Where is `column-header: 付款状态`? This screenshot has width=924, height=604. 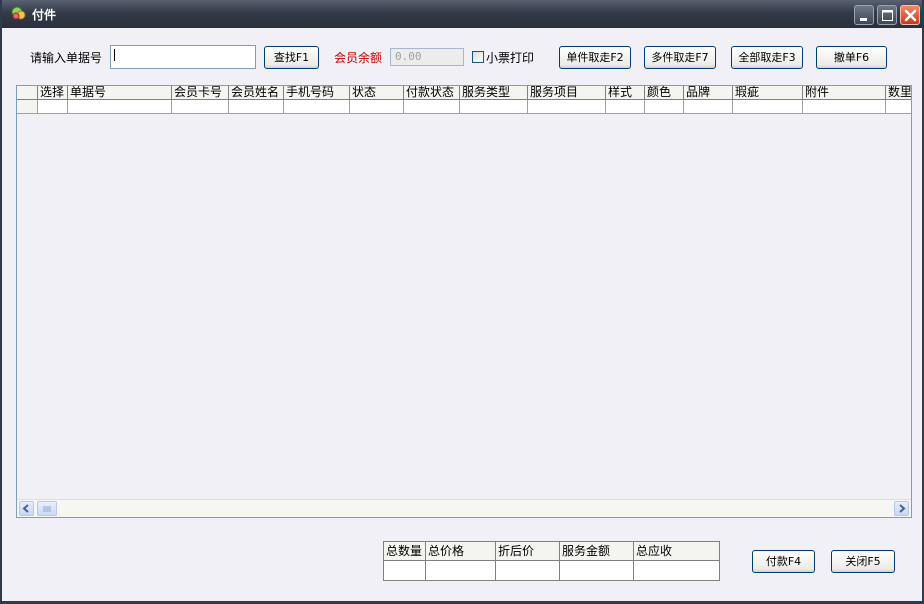
column-header: 付款状态 is located at coordinates (432, 93).